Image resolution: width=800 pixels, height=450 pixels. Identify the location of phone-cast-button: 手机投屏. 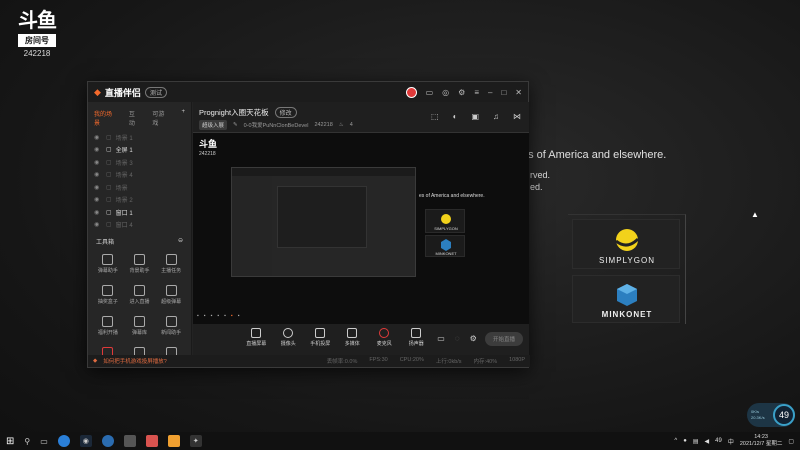
(320, 342).